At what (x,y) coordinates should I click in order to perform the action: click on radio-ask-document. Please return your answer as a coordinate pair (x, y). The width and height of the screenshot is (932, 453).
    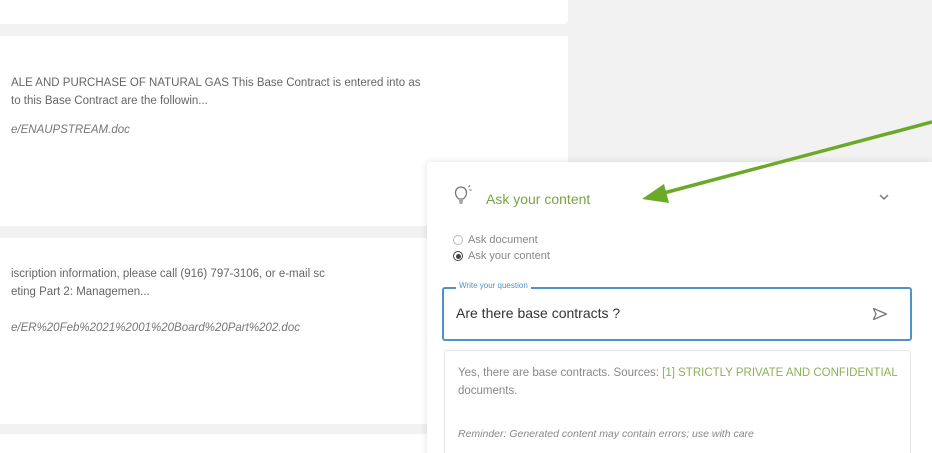
    Looking at the image, I should click on (458, 240).